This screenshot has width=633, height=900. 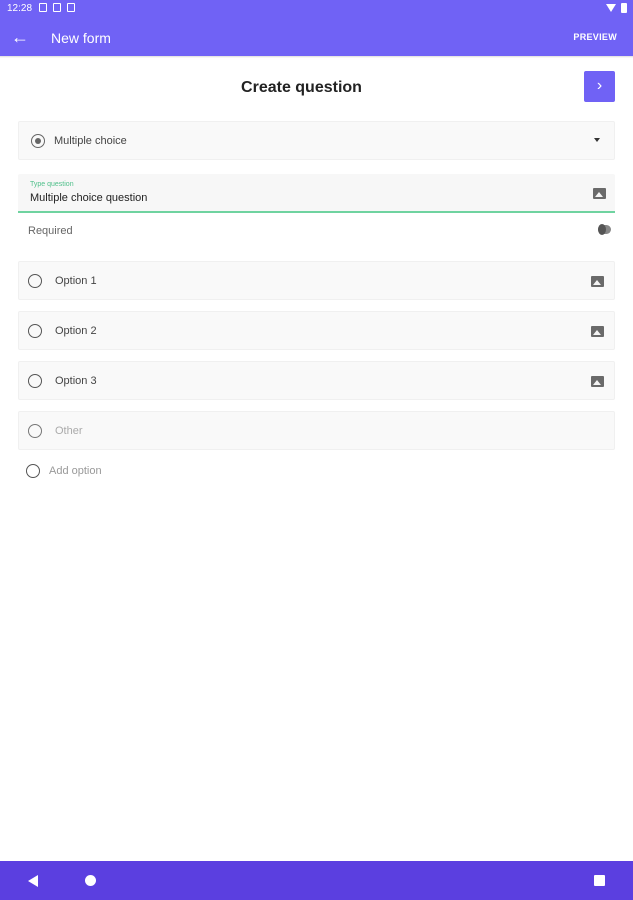 I want to click on question-type-value: Multiple choice, so click(x=90, y=141).